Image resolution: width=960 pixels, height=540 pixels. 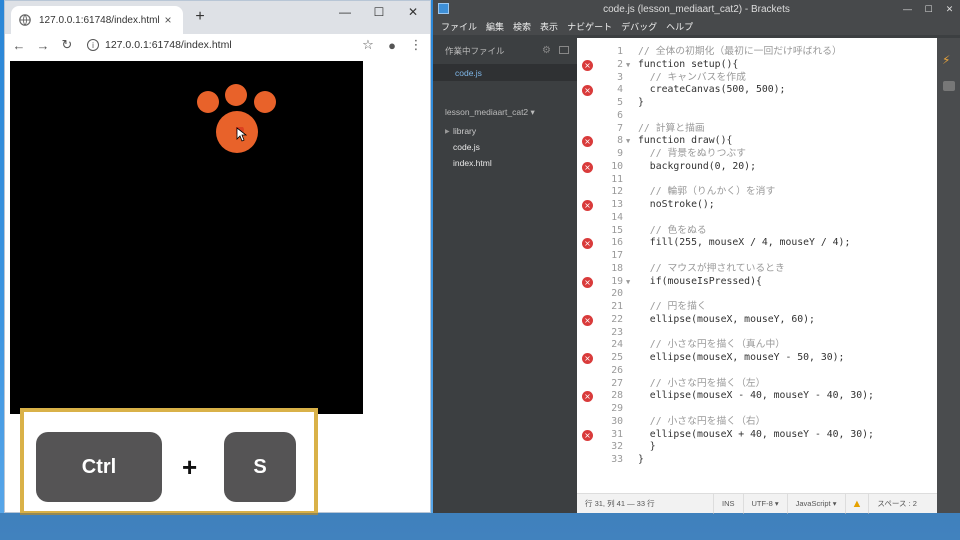 I want to click on code-line: 33}, so click(x=757, y=460).